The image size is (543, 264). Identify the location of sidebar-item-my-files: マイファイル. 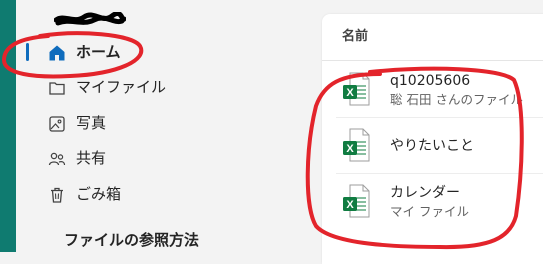
(166, 87).